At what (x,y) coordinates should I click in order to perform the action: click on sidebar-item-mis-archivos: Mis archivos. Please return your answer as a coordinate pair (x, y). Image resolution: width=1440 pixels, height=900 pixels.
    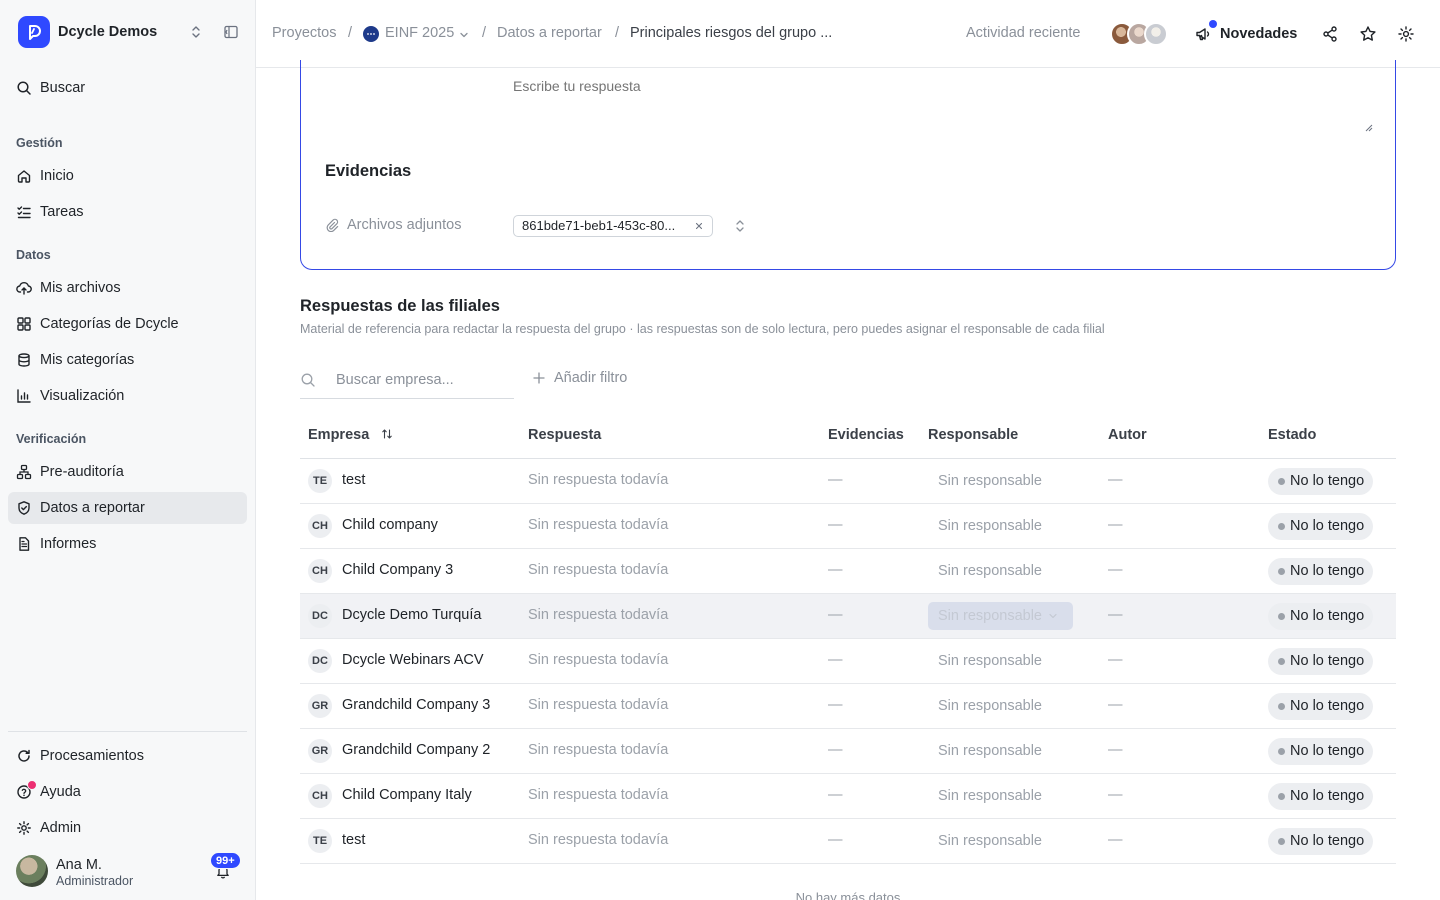
    Looking at the image, I should click on (127, 288).